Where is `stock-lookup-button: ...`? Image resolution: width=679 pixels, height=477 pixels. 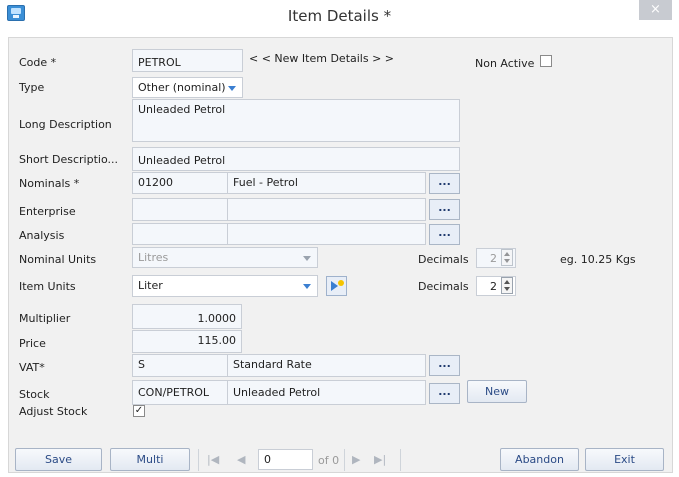
stock-lookup-button: ... is located at coordinates (444, 393).